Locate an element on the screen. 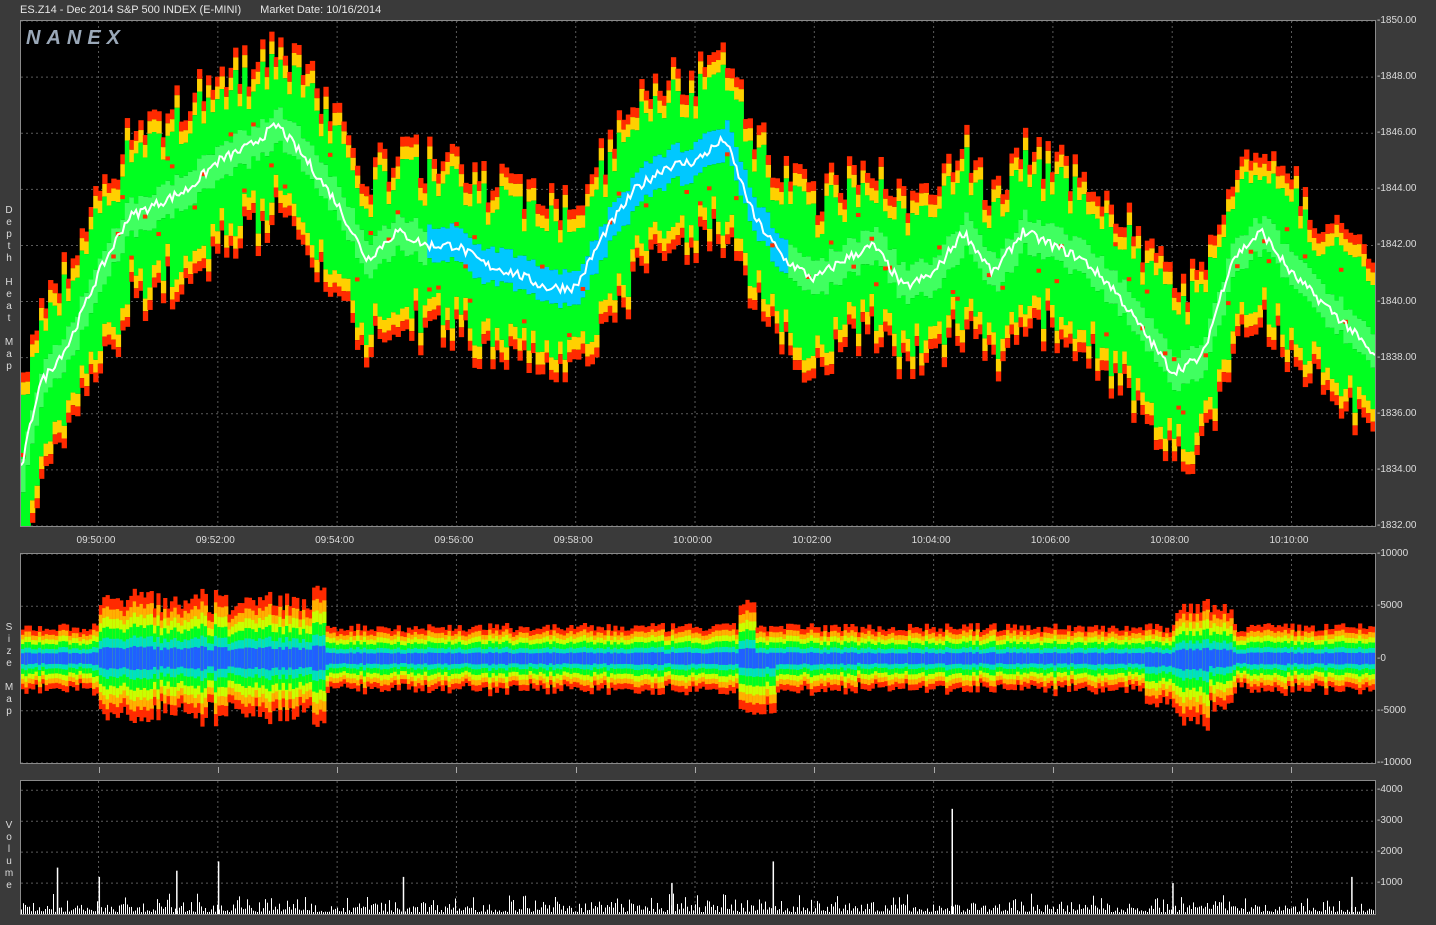 The height and width of the screenshot is (925, 1436). volume-panel is located at coordinates (698, 847).